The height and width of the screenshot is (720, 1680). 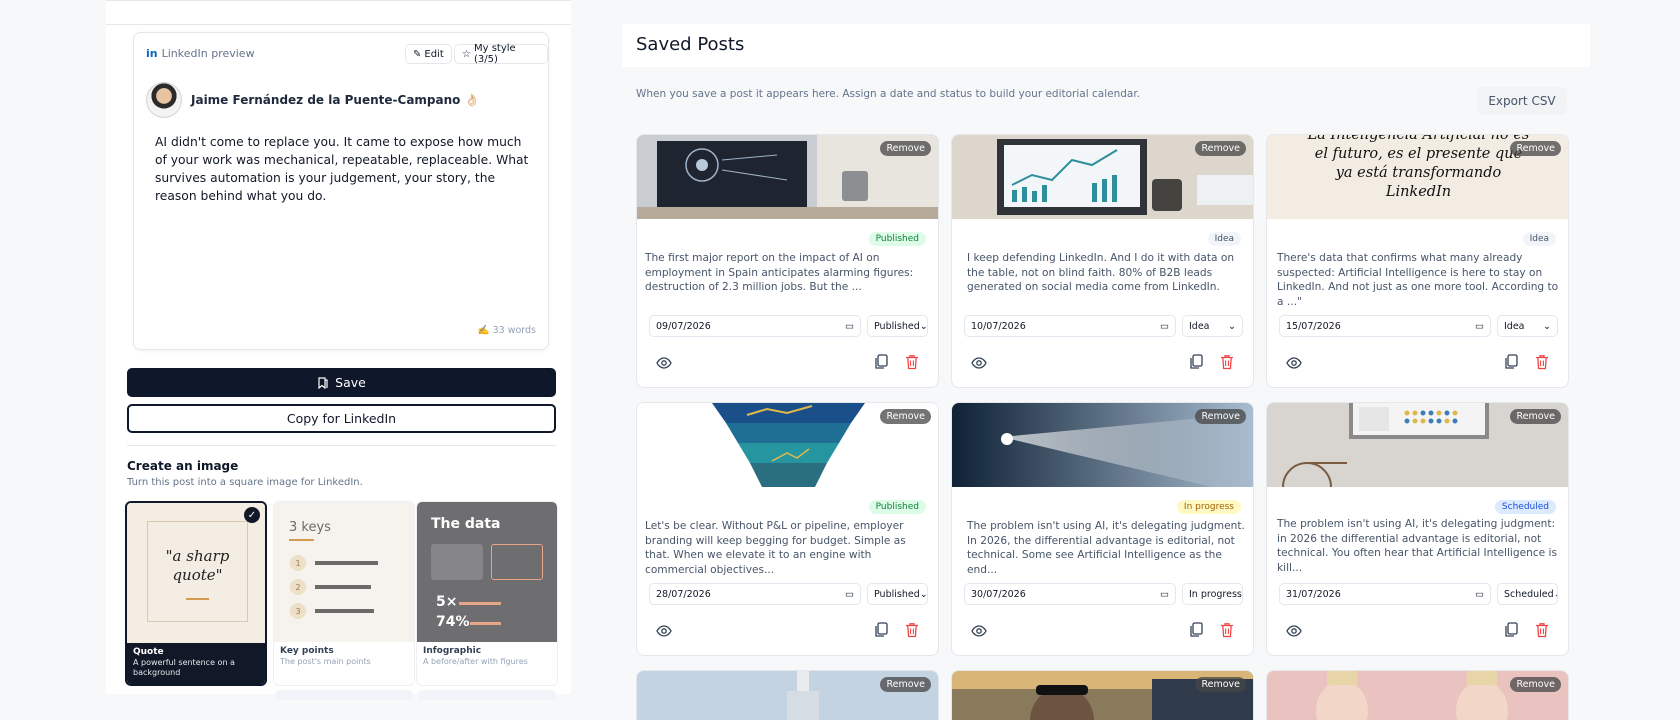 What do you see at coordinates (1070, 594) in the screenshot?
I see `date-input: 30/07/2026 ▭` at bounding box center [1070, 594].